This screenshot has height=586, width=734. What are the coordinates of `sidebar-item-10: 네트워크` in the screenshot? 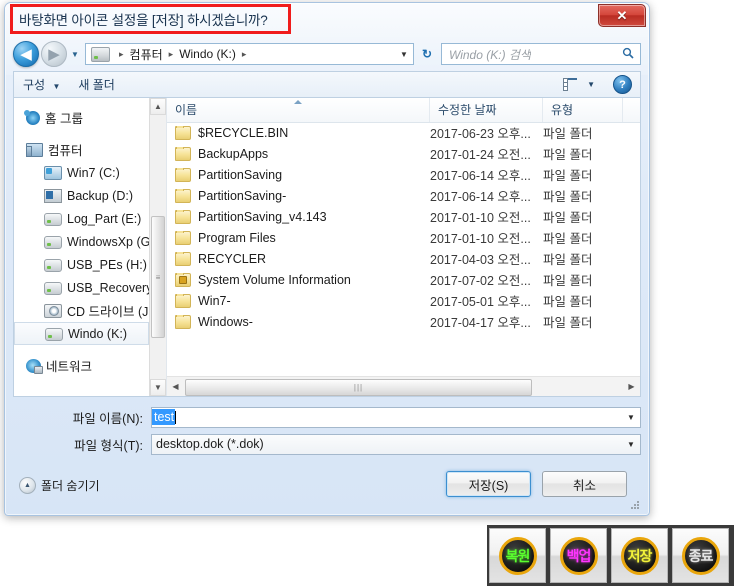 It's located at (81, 365).